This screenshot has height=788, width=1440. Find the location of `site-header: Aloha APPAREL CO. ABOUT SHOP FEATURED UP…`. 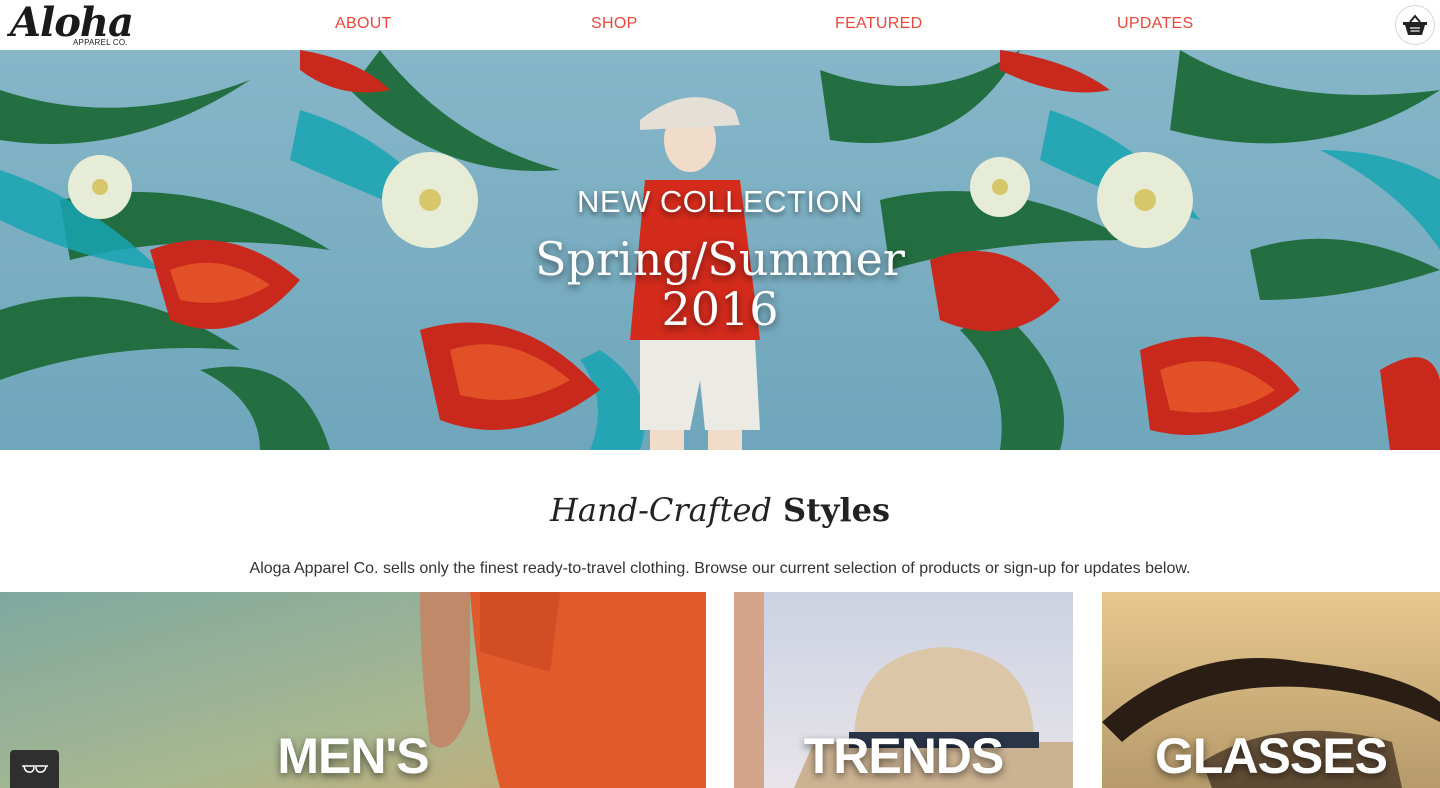

site-header: Aloha APPAREL CO. ABOUT SHOP FEATURED UP… is located at coordinates (720, 25).